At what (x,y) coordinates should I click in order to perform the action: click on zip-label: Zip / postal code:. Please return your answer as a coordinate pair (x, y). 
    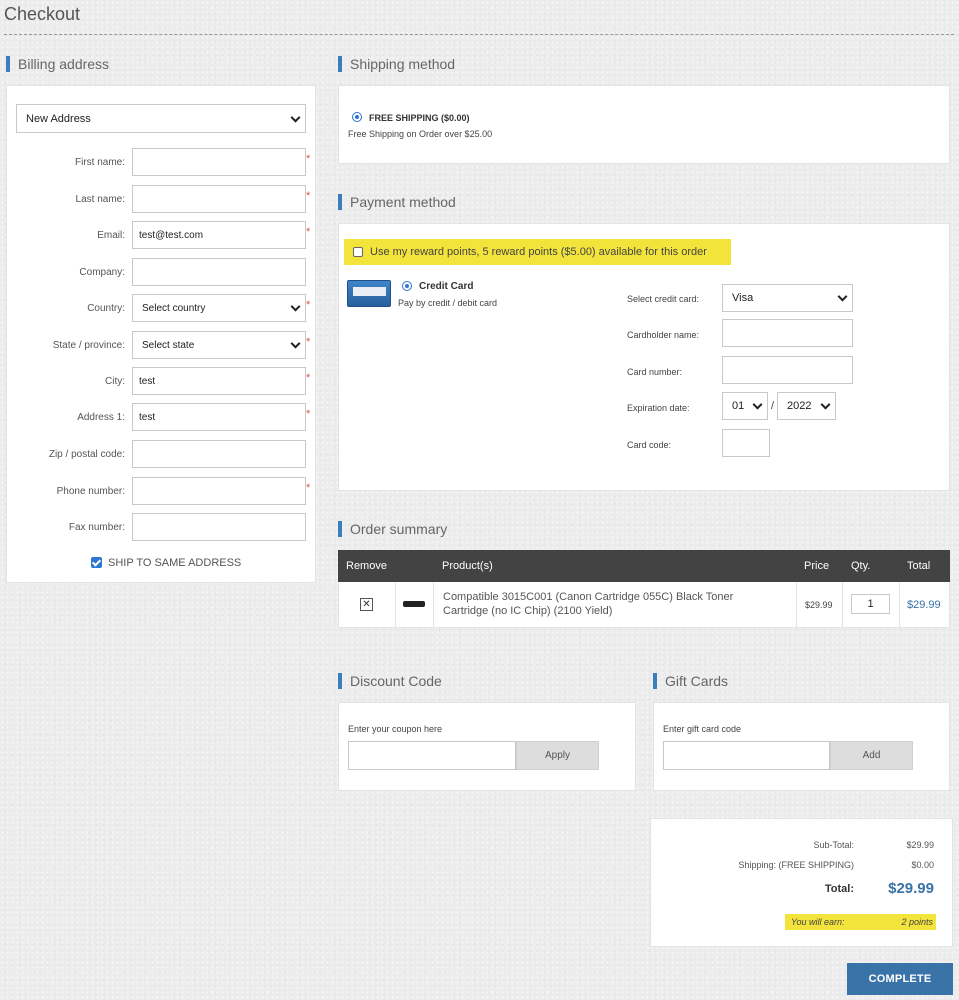
    Looking at the image, I should click on (86, 454).